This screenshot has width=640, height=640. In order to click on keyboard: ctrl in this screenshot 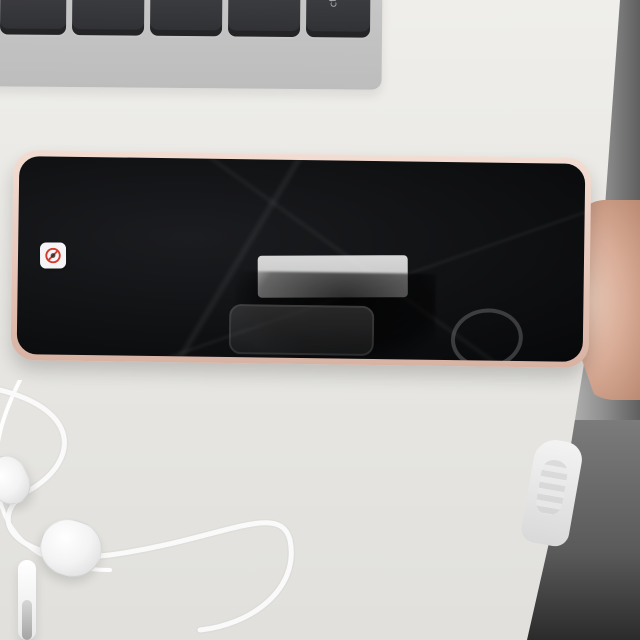, I will do `click(191, 45)`.